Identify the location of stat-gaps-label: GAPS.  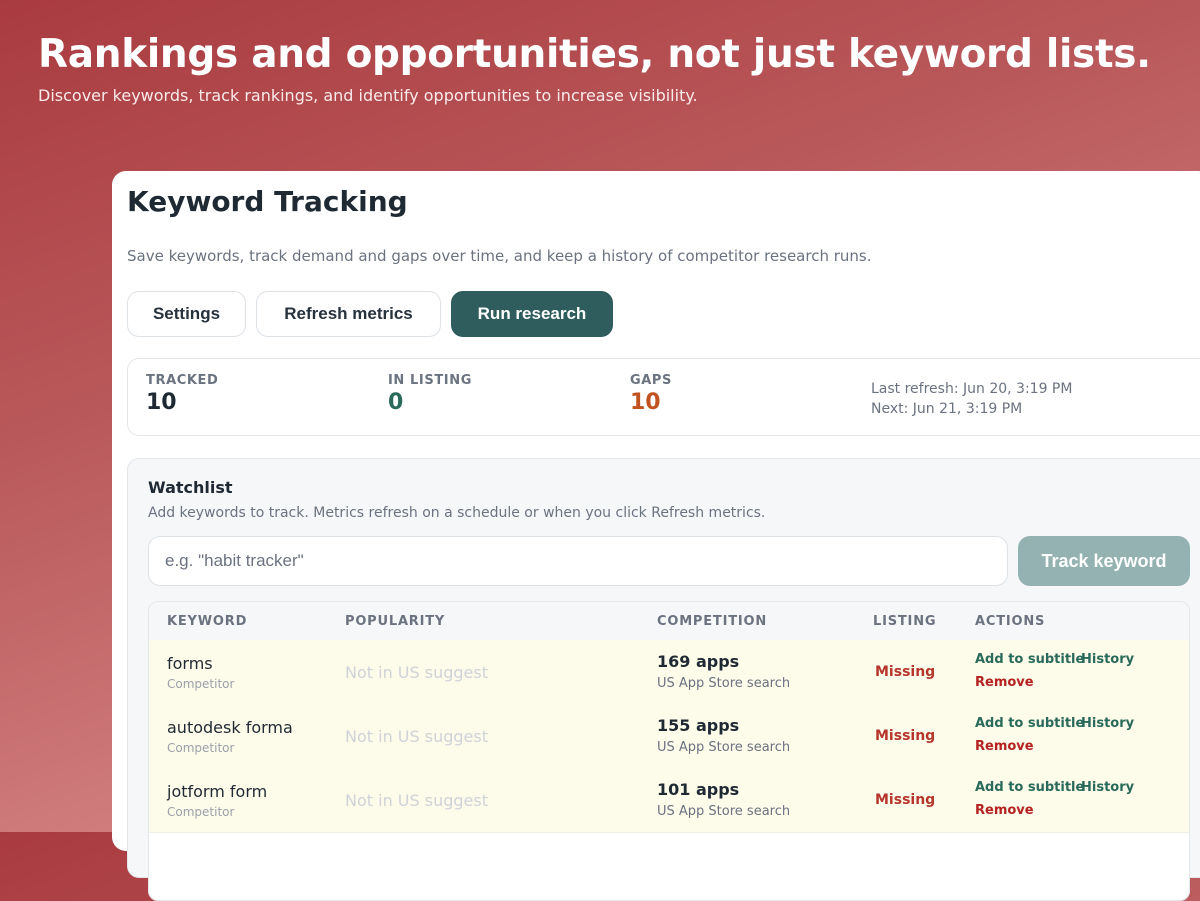
(651, 380).